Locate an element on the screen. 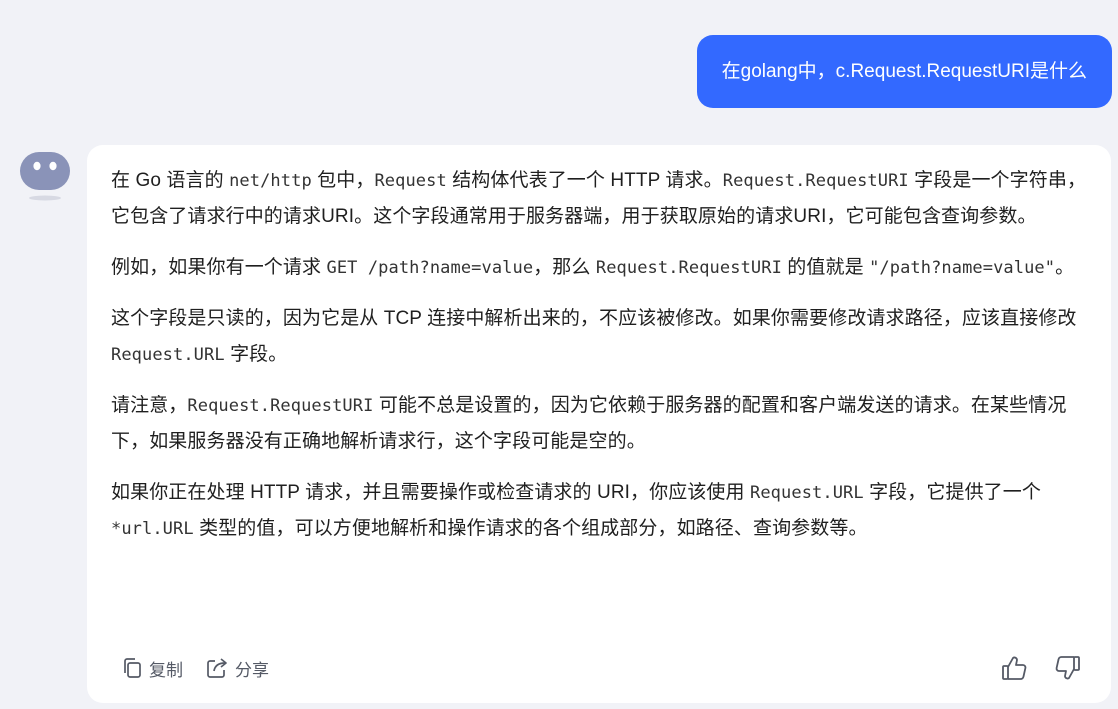 The height and width of the screenshot is (709, 1118). share-button: 分享 is located at coordinates (237, 668).